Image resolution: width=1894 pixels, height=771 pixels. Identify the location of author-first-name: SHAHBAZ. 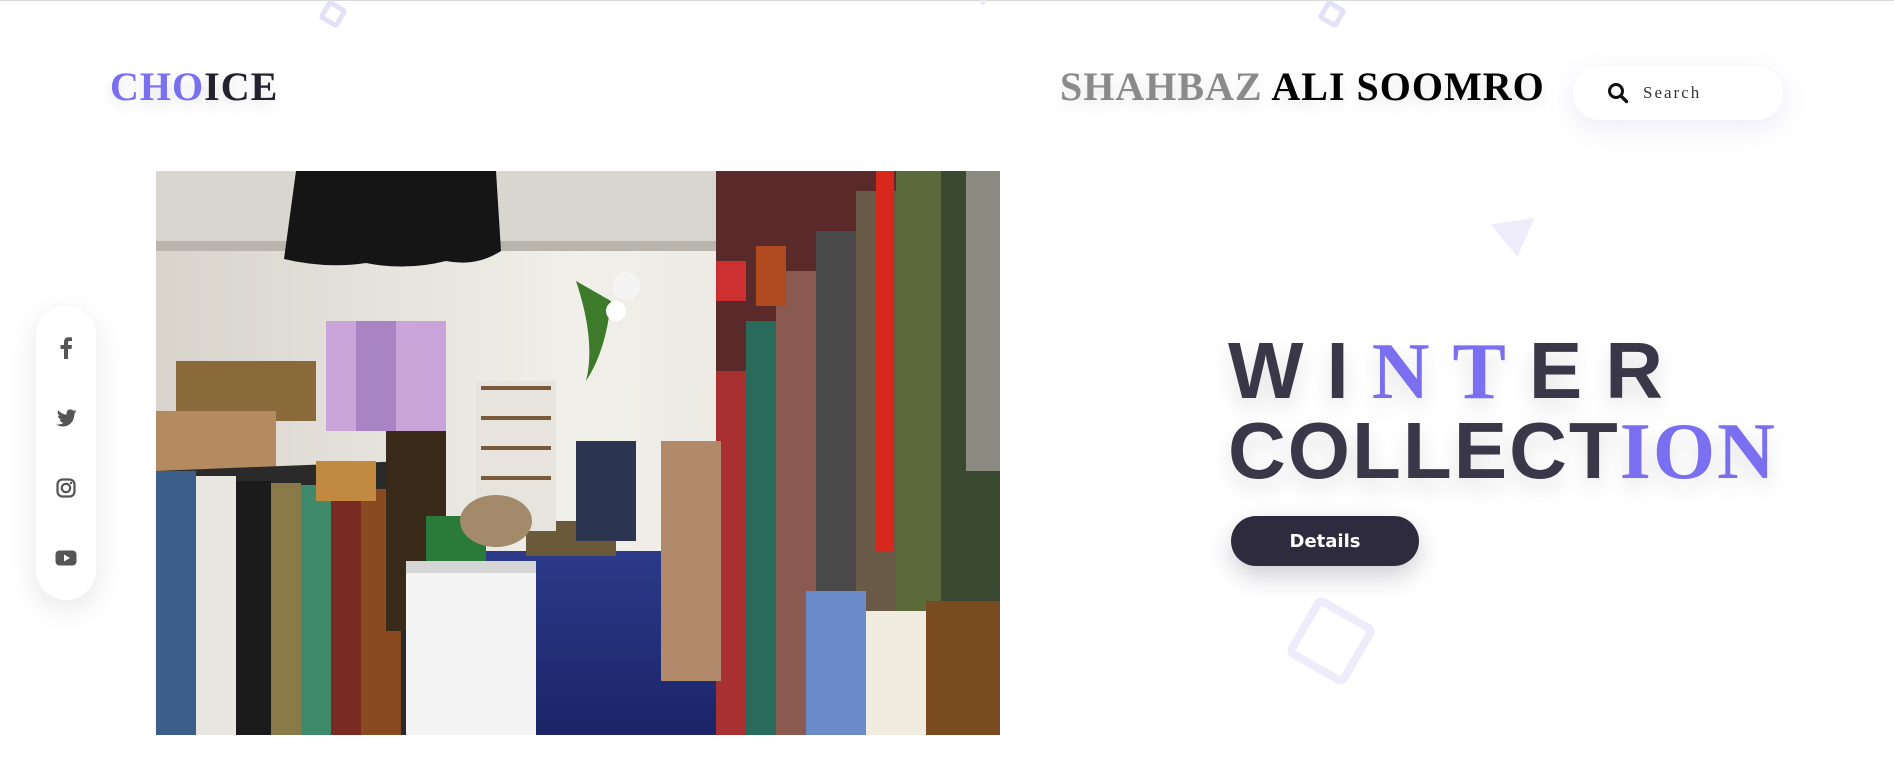
(1161, 86).